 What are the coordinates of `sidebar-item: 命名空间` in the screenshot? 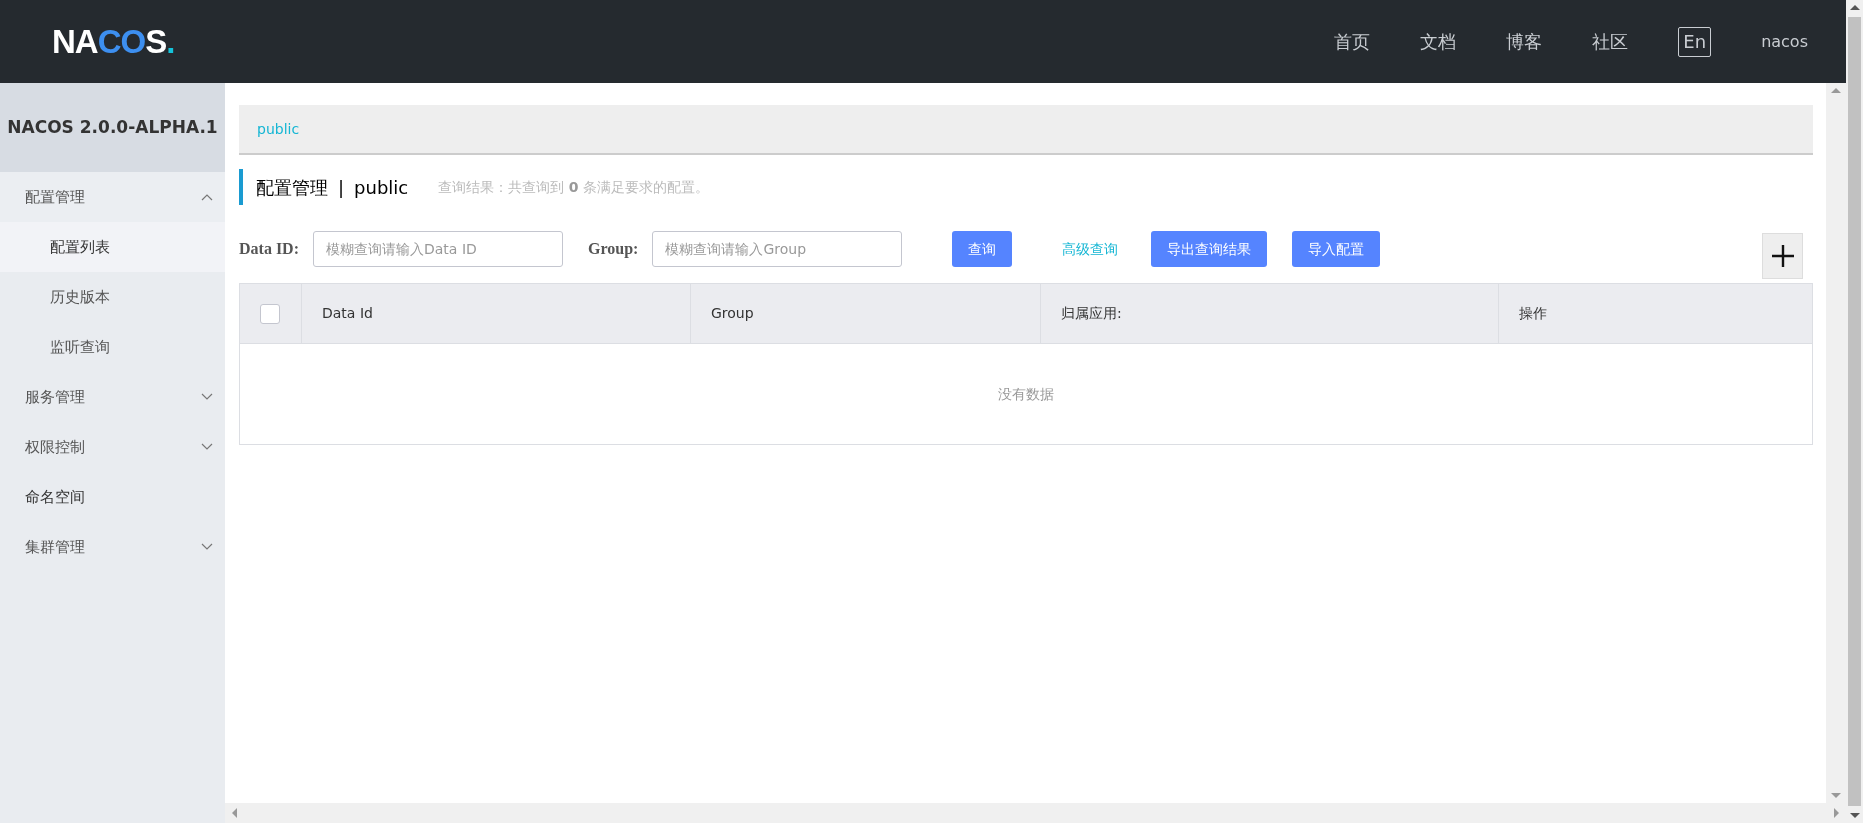 It's located at (112, 497).